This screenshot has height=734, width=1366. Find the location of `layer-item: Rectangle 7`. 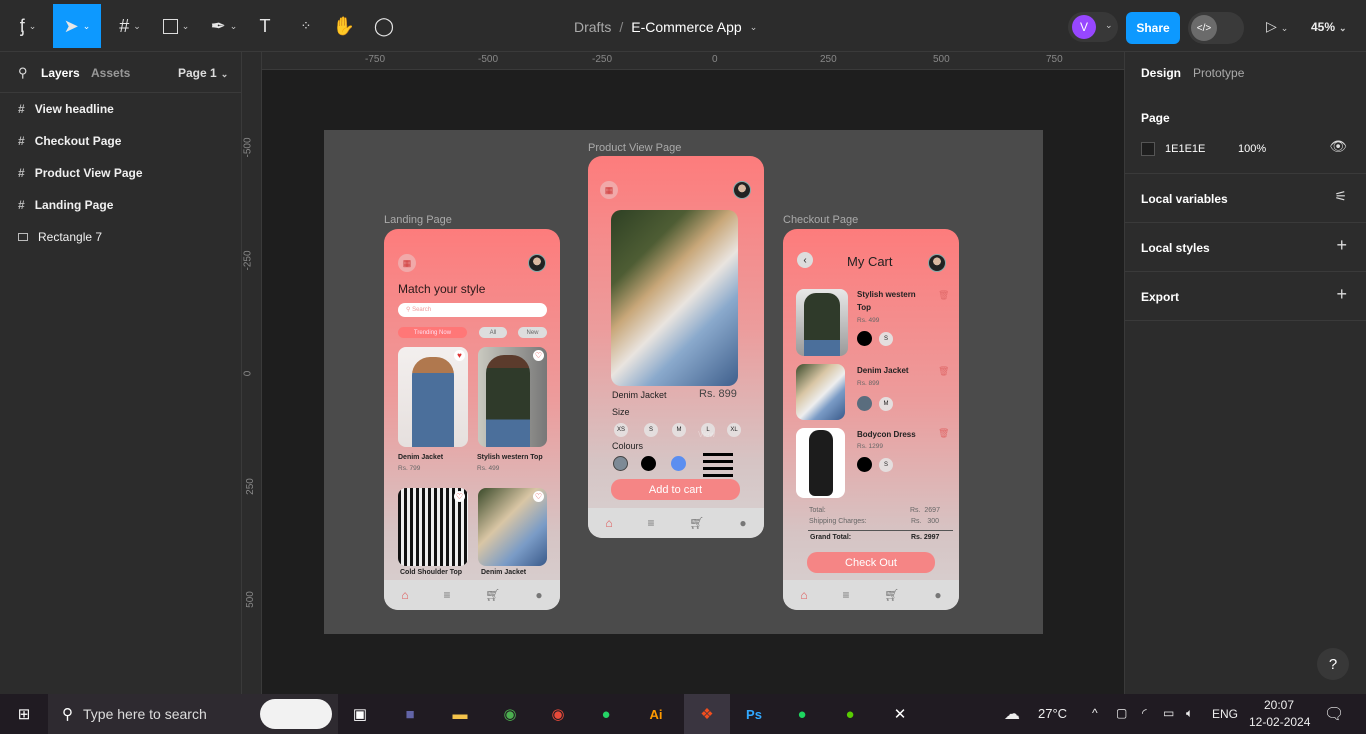

layer-item: Rectangle 7 is located at coordinates (60, 237).